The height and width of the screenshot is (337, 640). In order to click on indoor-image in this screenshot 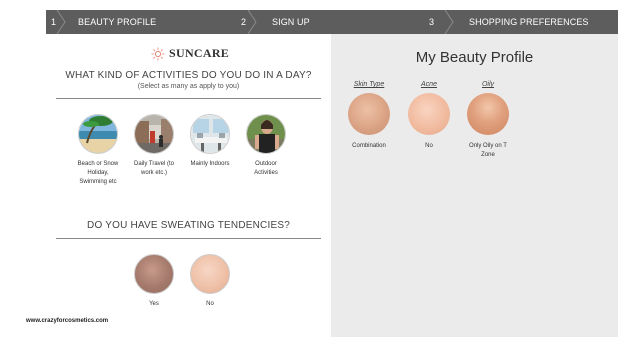, I will do `click(210, 134)`.